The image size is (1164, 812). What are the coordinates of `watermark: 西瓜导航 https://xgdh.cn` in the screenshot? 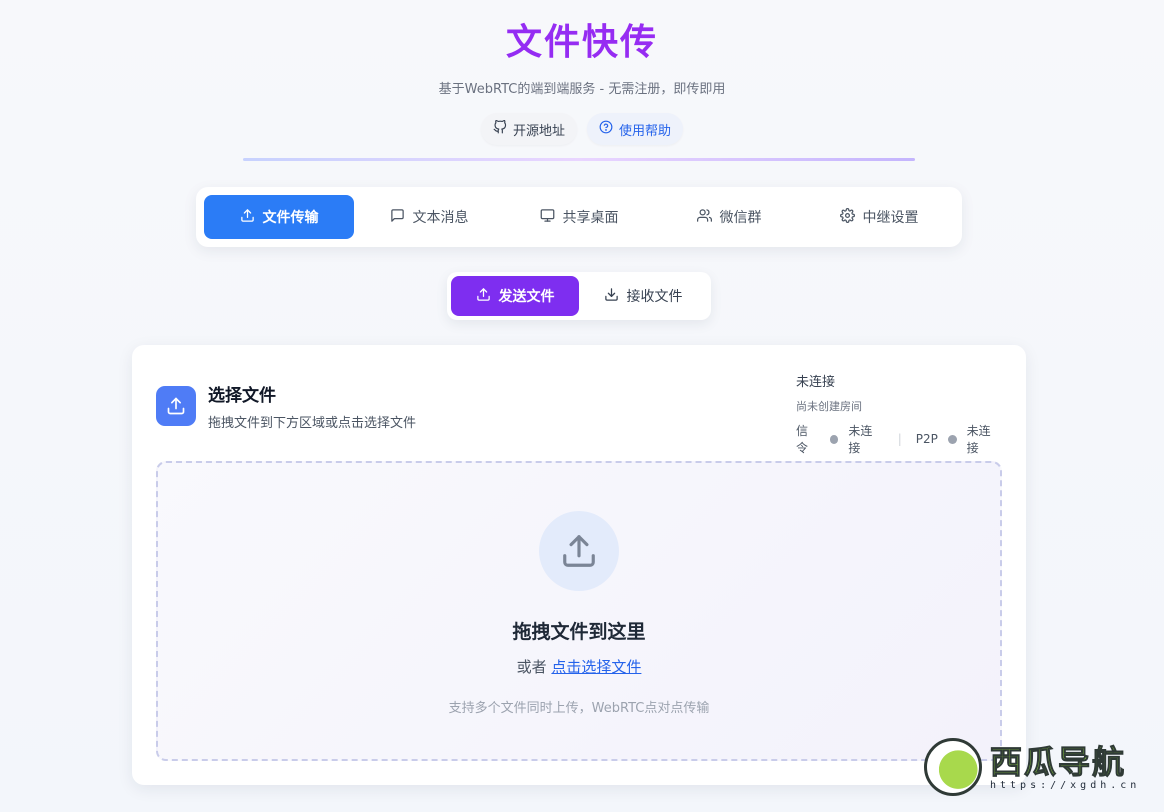 It's located at (1032, 767).